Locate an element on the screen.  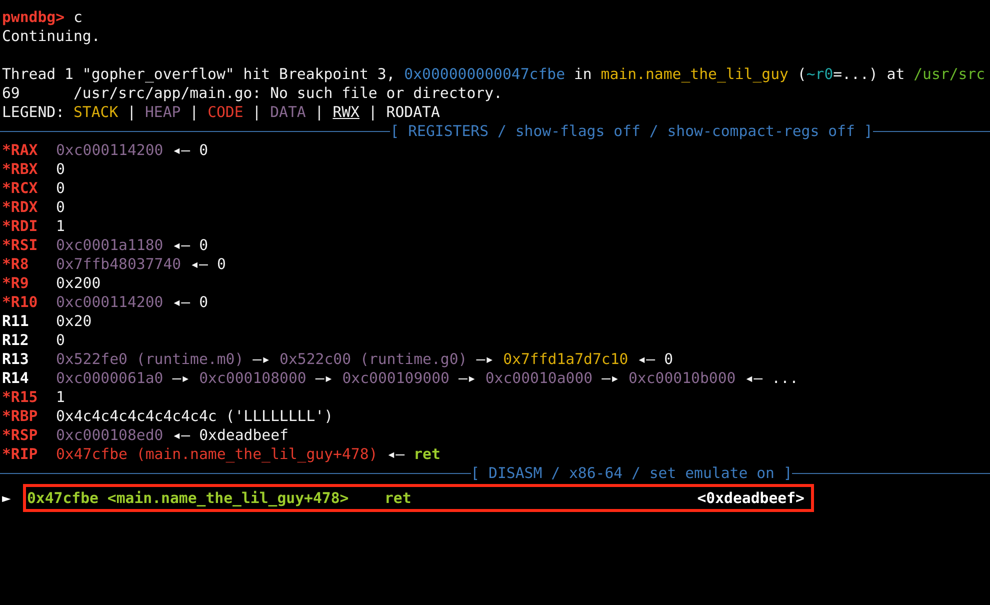
register-name: R13 is located at coordinates (16, 359).